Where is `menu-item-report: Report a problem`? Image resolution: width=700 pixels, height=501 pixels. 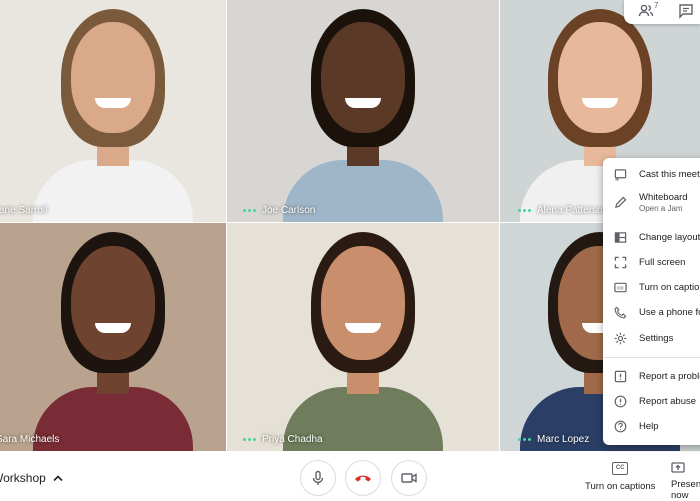 menu-item-report: Report a problem is located at coordinates (651, 376).